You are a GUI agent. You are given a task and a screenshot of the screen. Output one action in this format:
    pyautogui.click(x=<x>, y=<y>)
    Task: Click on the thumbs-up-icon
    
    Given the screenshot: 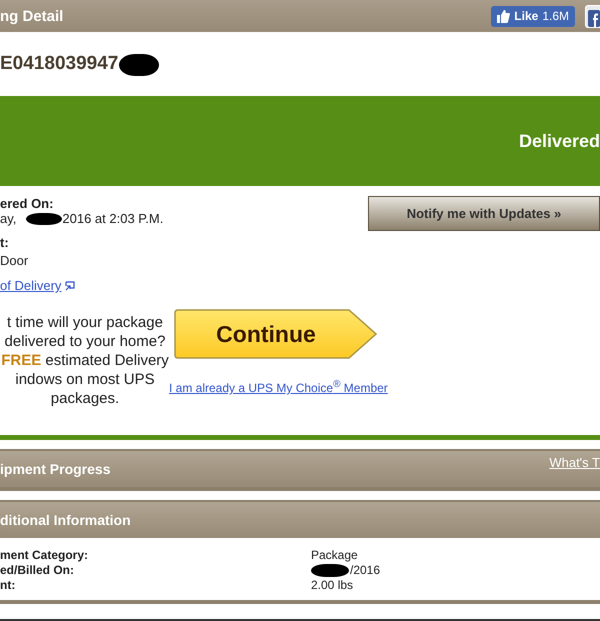 What is the action you would take?
    pyautogui.click(x=503, y=16)
    